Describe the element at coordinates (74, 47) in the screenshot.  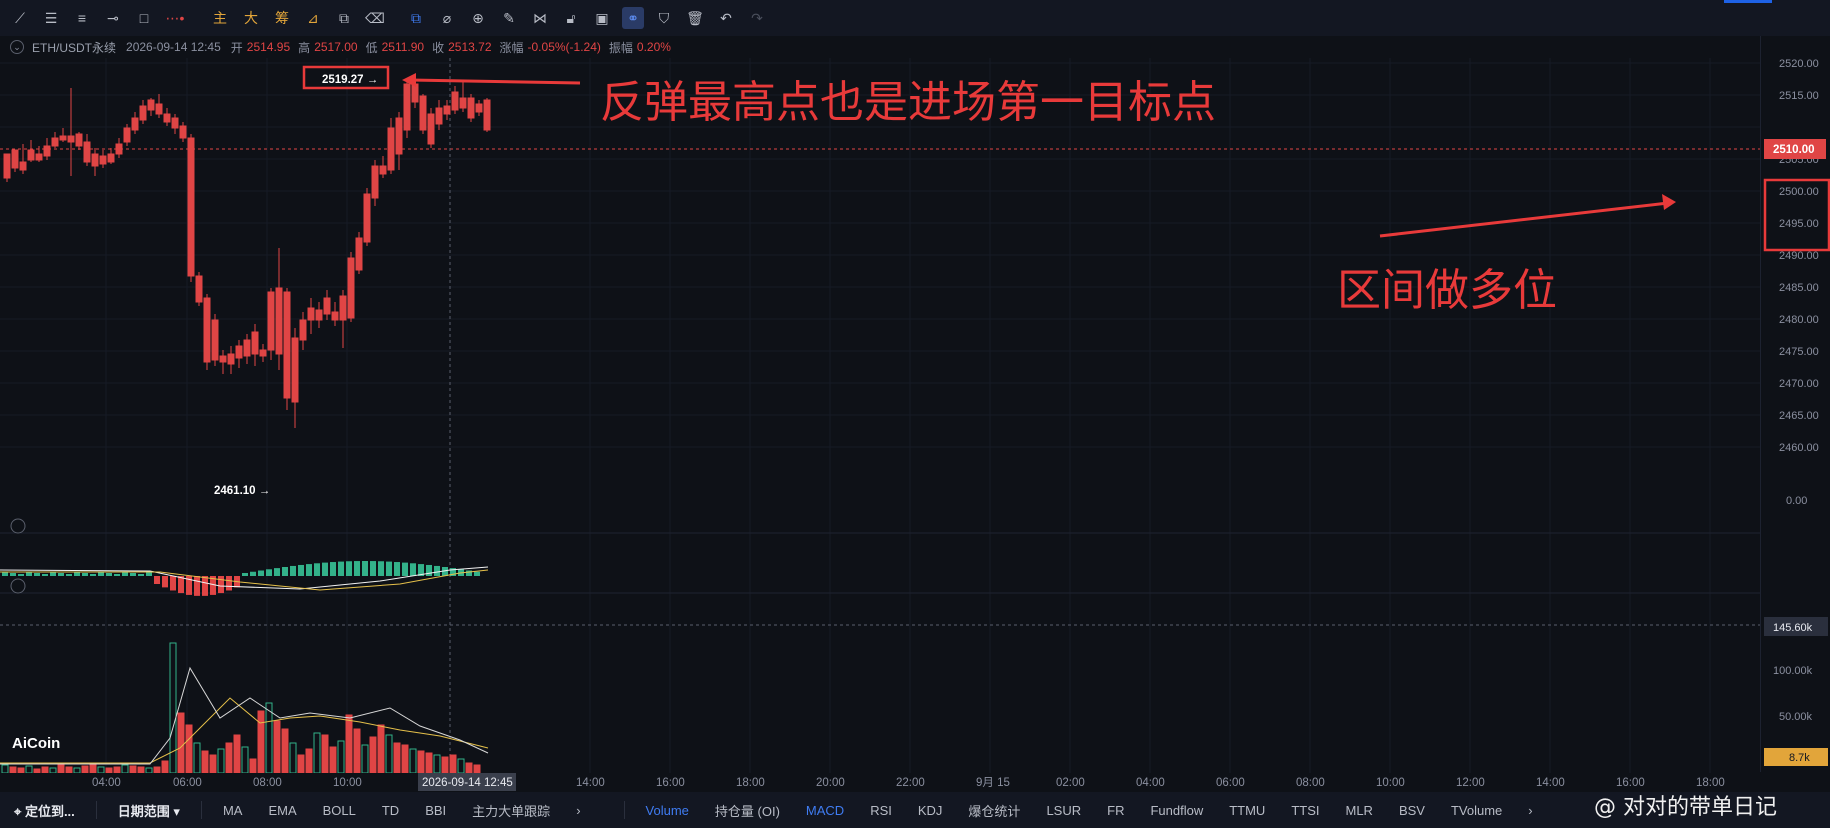
I see `symbol-label: ETH/USDT永续` at that location.